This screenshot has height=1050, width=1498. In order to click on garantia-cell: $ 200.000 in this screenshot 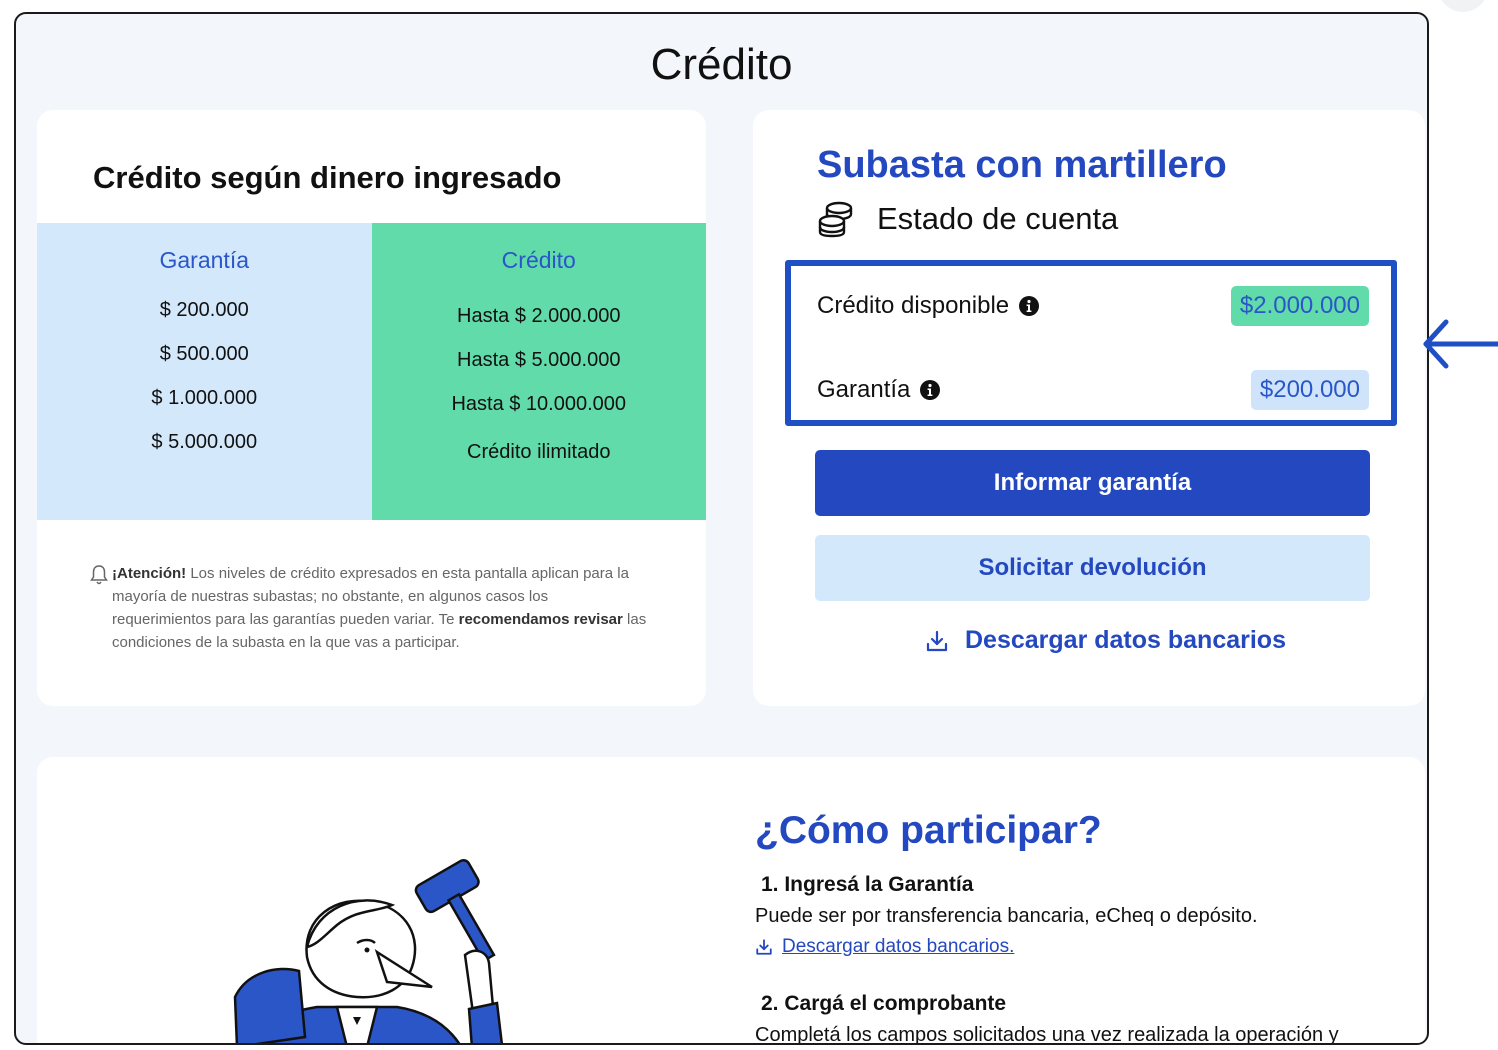, I will do `click(204, 310)`.